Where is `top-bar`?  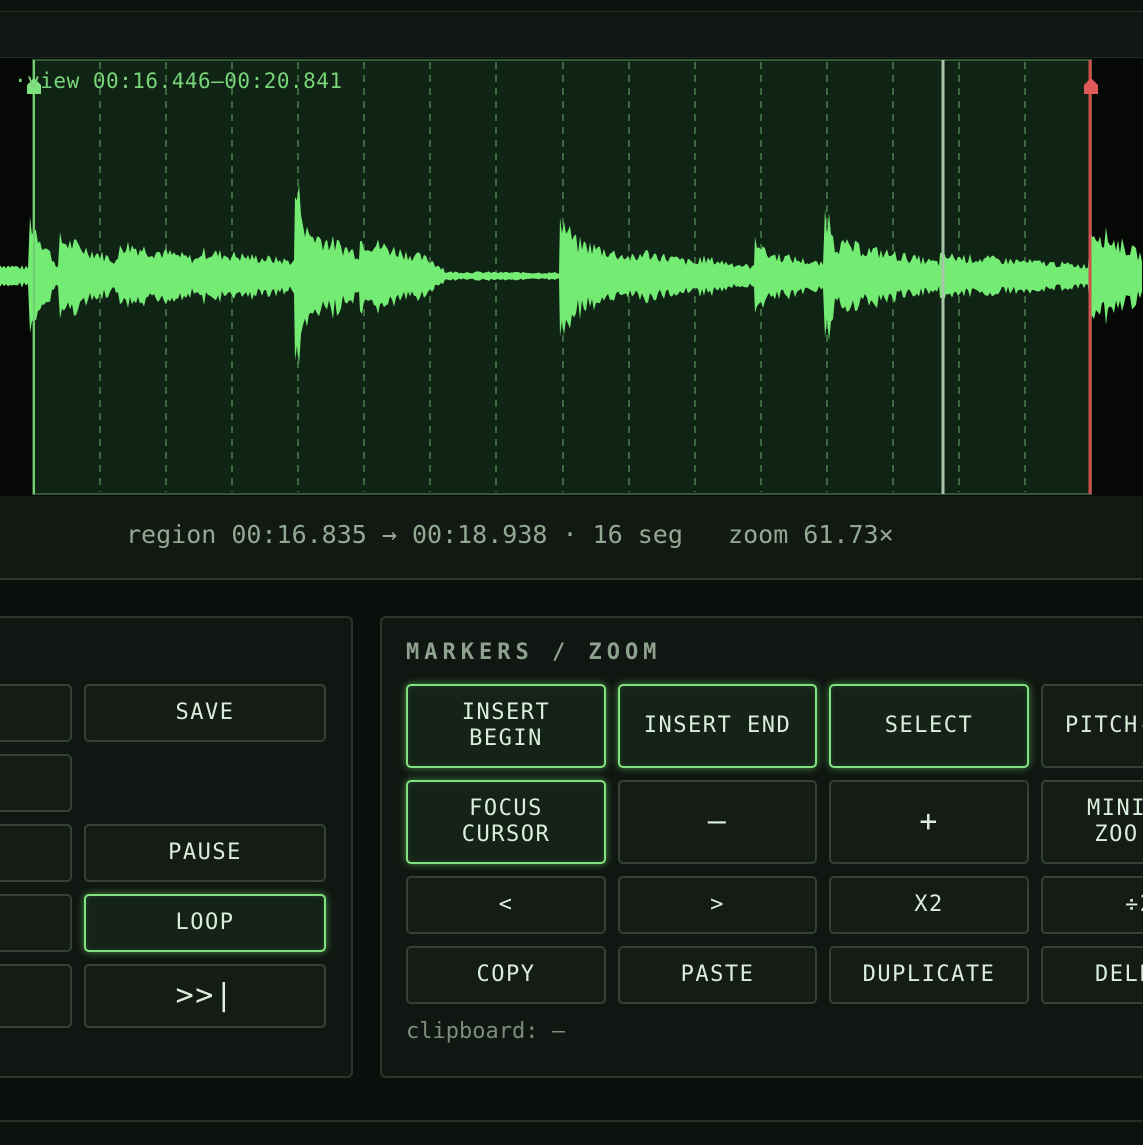 top-bar is located at coordinates (571, 6).